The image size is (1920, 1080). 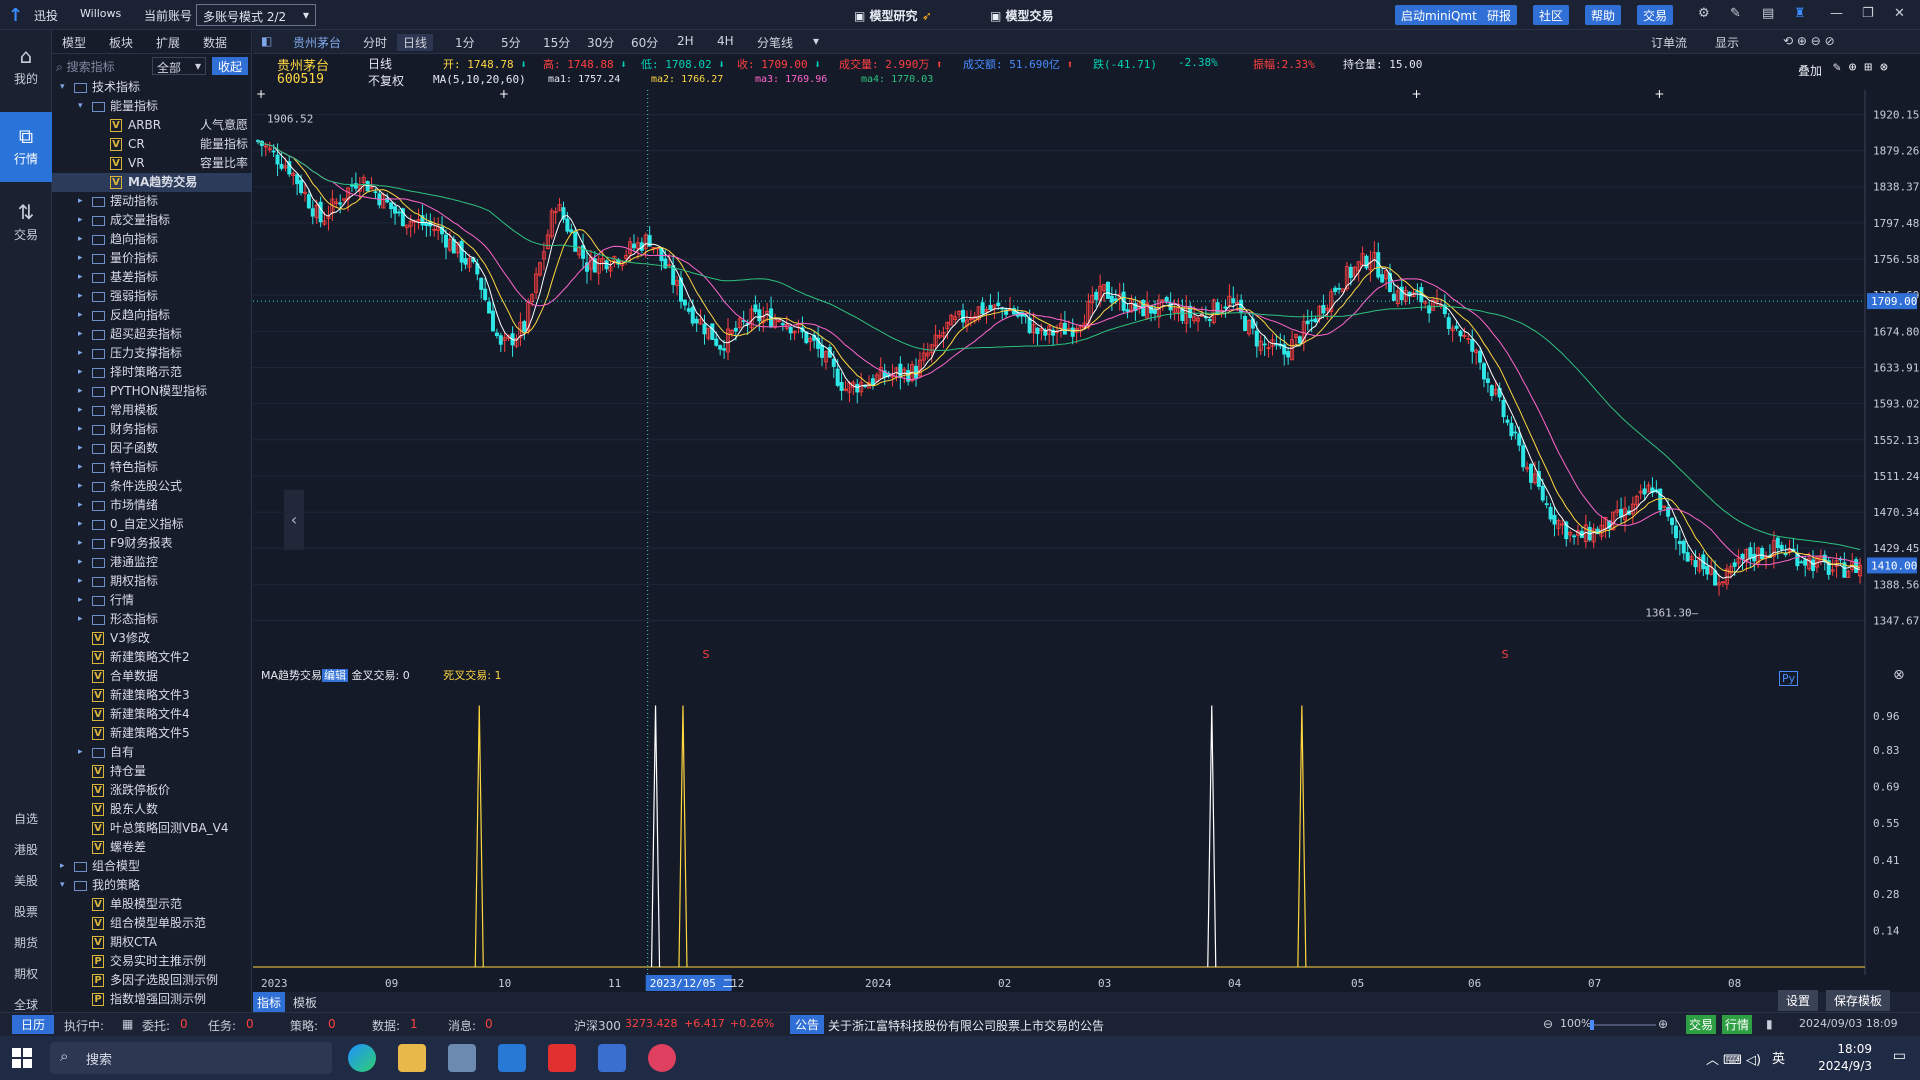 What do you see at coordinates (26, 880) in the screenshot?
I see `nav-us: 美股` at bounding box center [26, 880].